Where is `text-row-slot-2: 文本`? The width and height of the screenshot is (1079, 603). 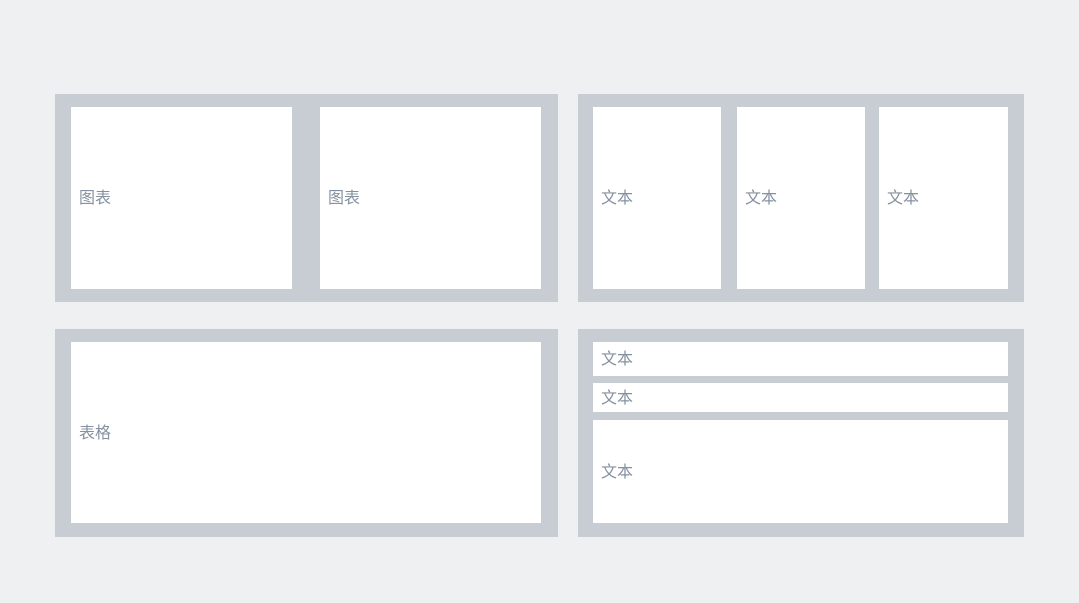
text-row-slot-2: 文本 is located at coordinates (800, 397).